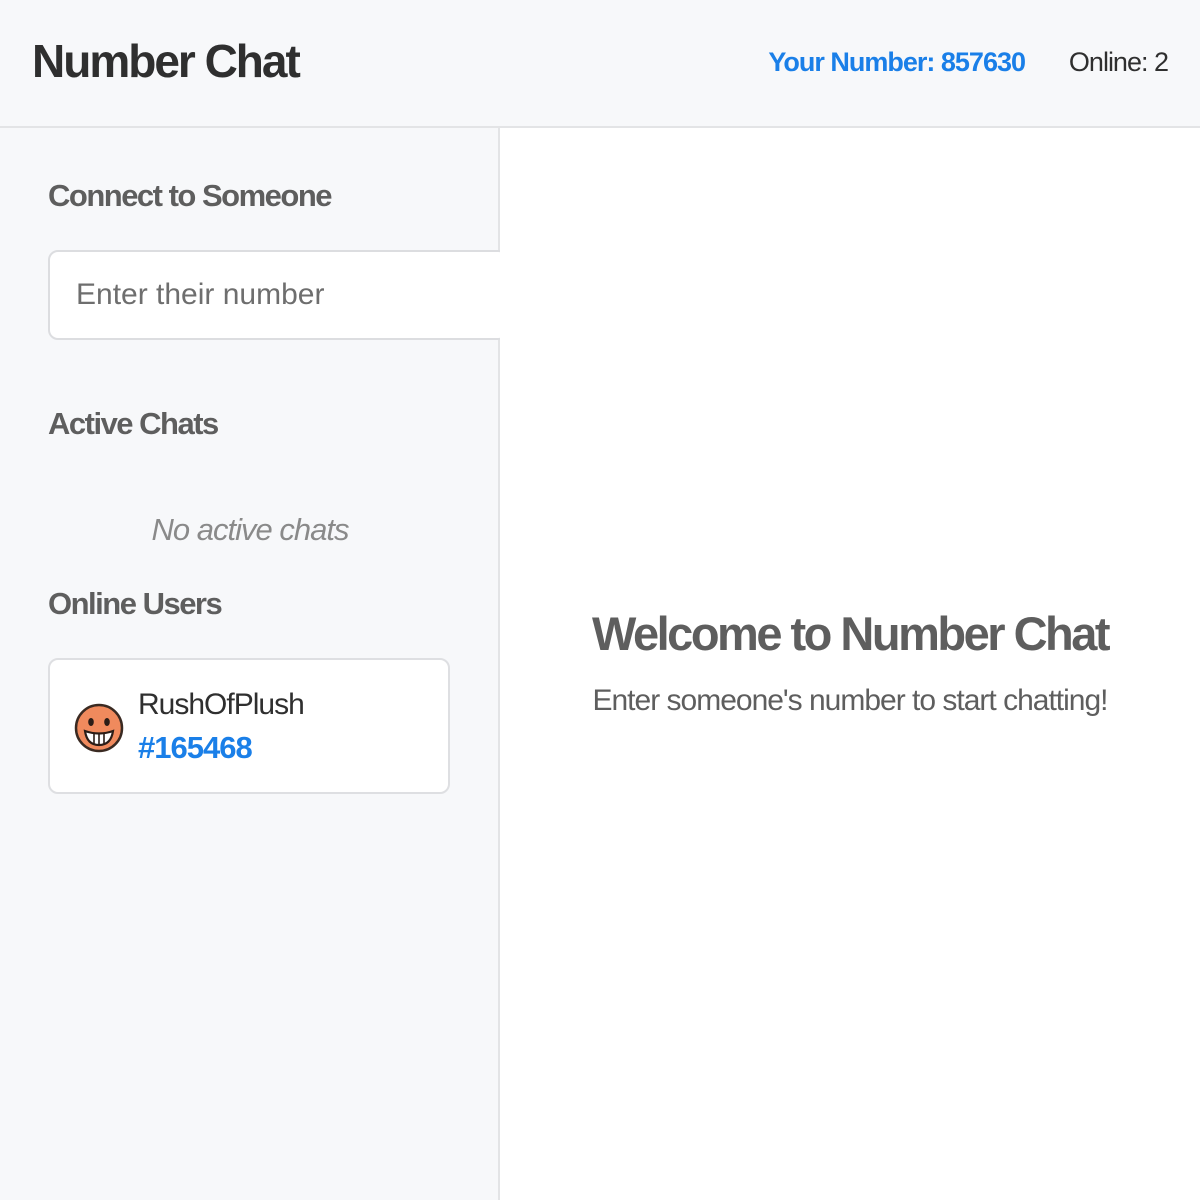  What do you see at coordinates (135, 603) in the screenshot?
I see `online-users-title: Online Users` at bounding box center [135, 603].